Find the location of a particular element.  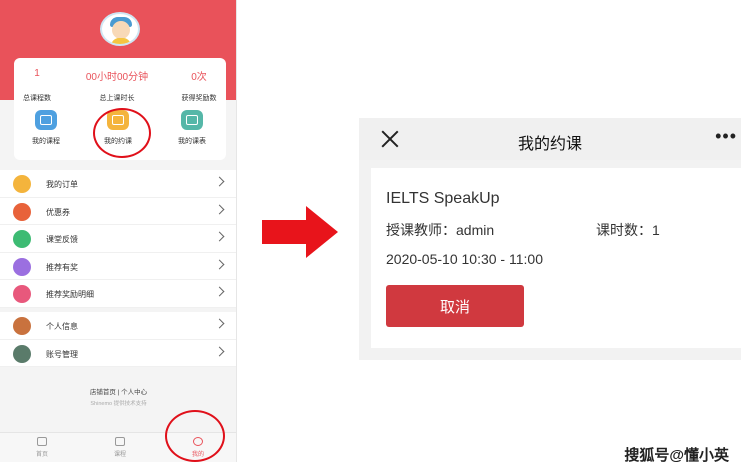

nav-bar: 我的约课 ••• is located at coordinates (550, 139).